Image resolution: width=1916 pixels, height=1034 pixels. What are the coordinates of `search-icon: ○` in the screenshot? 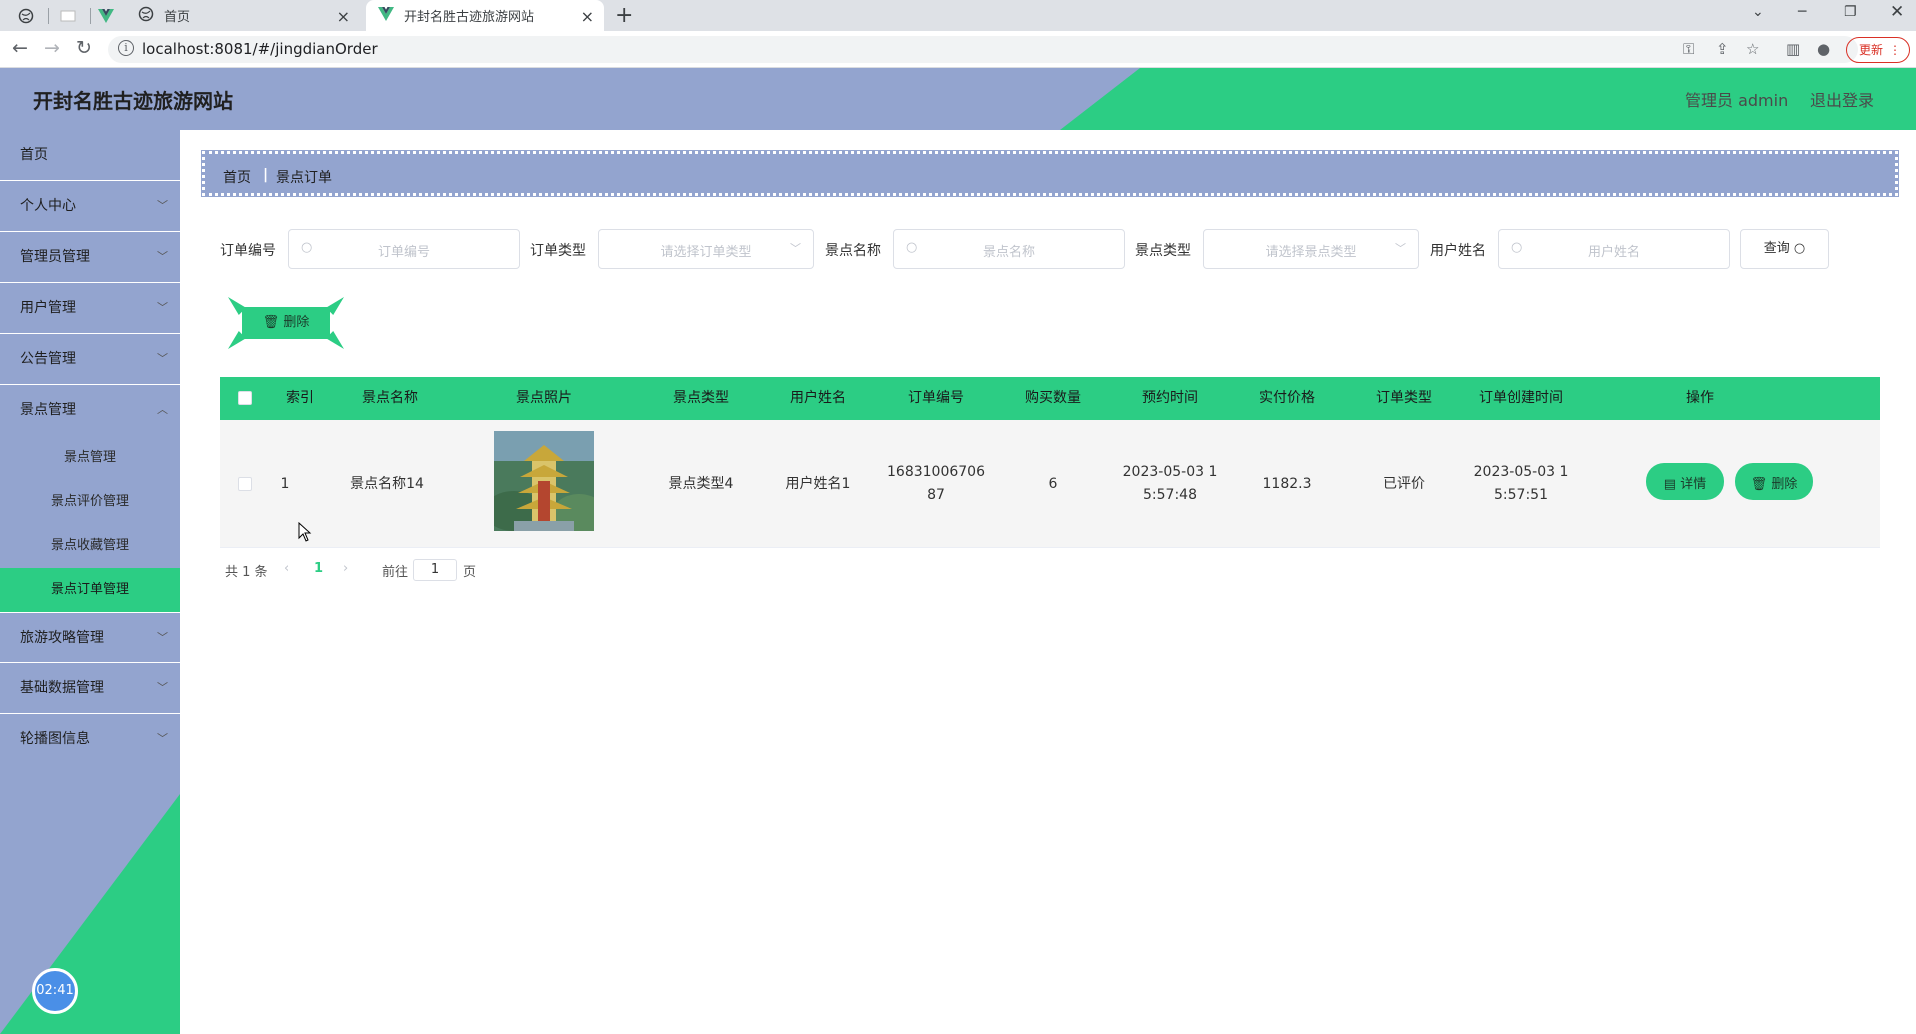 It's located at (1799, 248).